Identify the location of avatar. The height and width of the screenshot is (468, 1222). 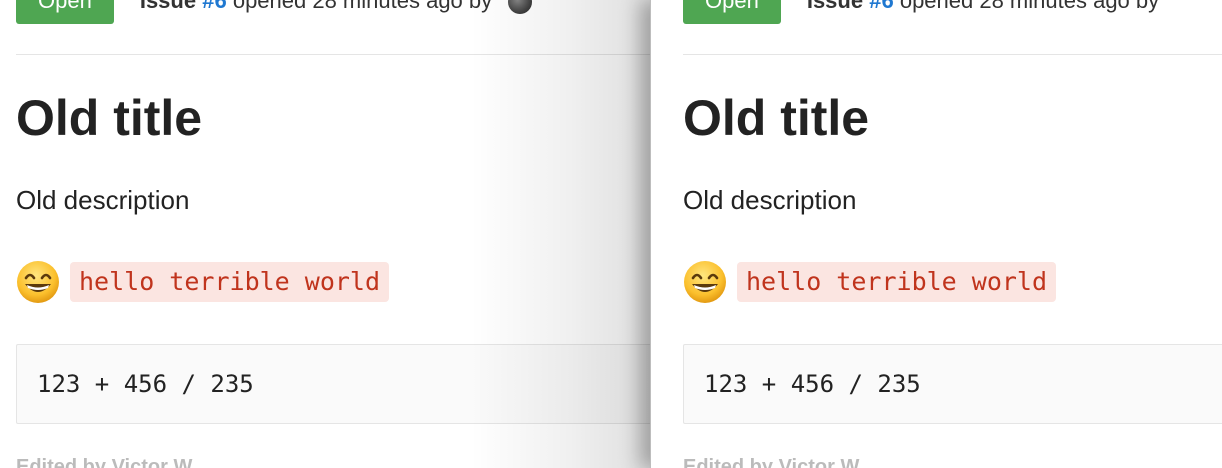
(520, 7).